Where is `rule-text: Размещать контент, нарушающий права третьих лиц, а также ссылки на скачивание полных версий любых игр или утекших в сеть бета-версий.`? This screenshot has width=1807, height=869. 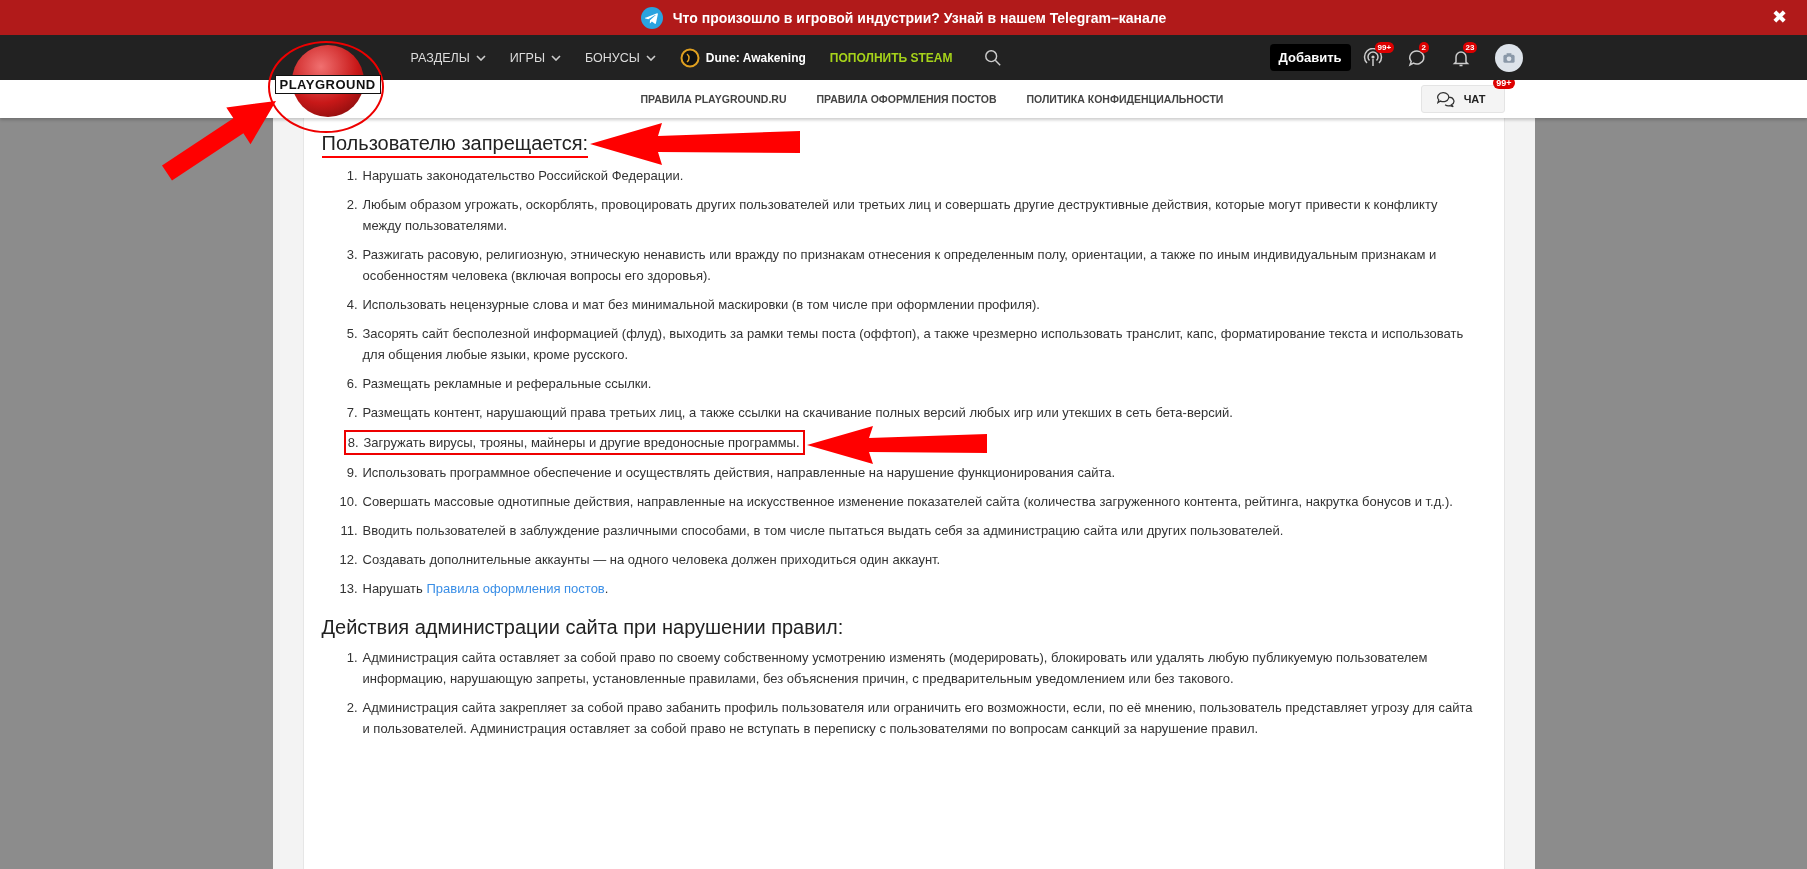 rule-text: Размещать контент, нарушающий права третьих лиц, а также ссылки на скачивание полных версий любых игр или утекших в сеть бета-версий. is located at coordinates (797, 413).